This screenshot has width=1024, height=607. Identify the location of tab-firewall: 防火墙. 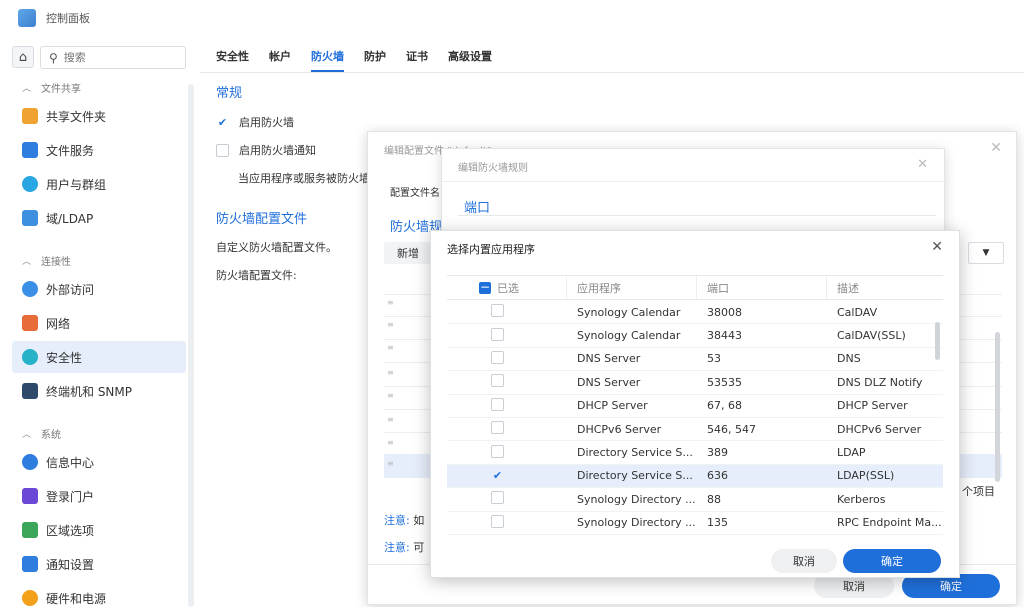
(327, 60).